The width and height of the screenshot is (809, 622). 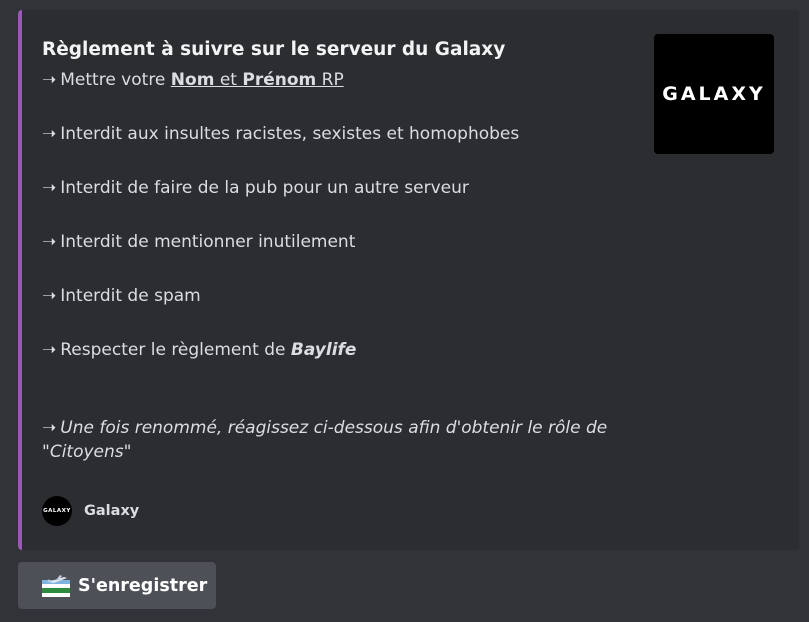 I want to click on embed-footer: GALAXY Galaxy, so click(x=90, y=511).